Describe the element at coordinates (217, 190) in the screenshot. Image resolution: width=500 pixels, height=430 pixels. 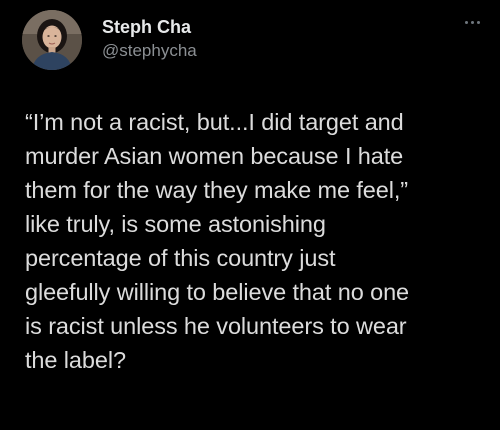
I see `tweet-text-line: them for the way they make me feel,”` at that location.